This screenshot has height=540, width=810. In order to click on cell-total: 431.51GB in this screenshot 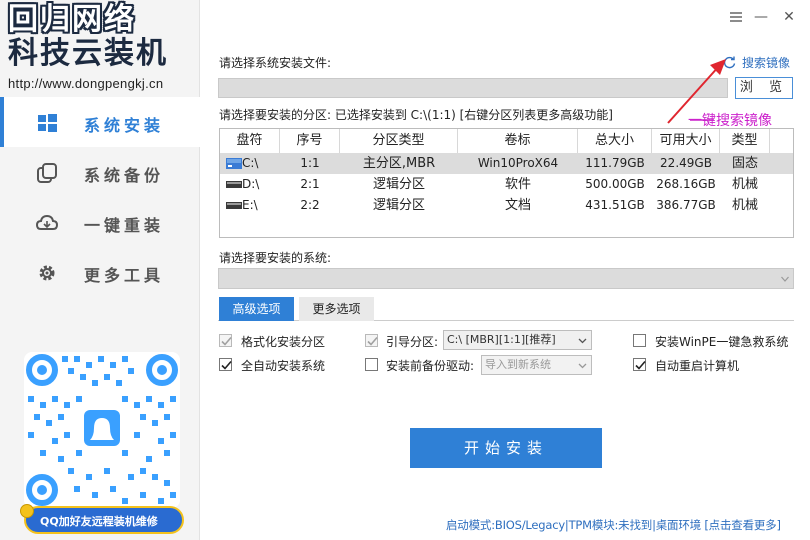, I will do `click(615, 205)`.